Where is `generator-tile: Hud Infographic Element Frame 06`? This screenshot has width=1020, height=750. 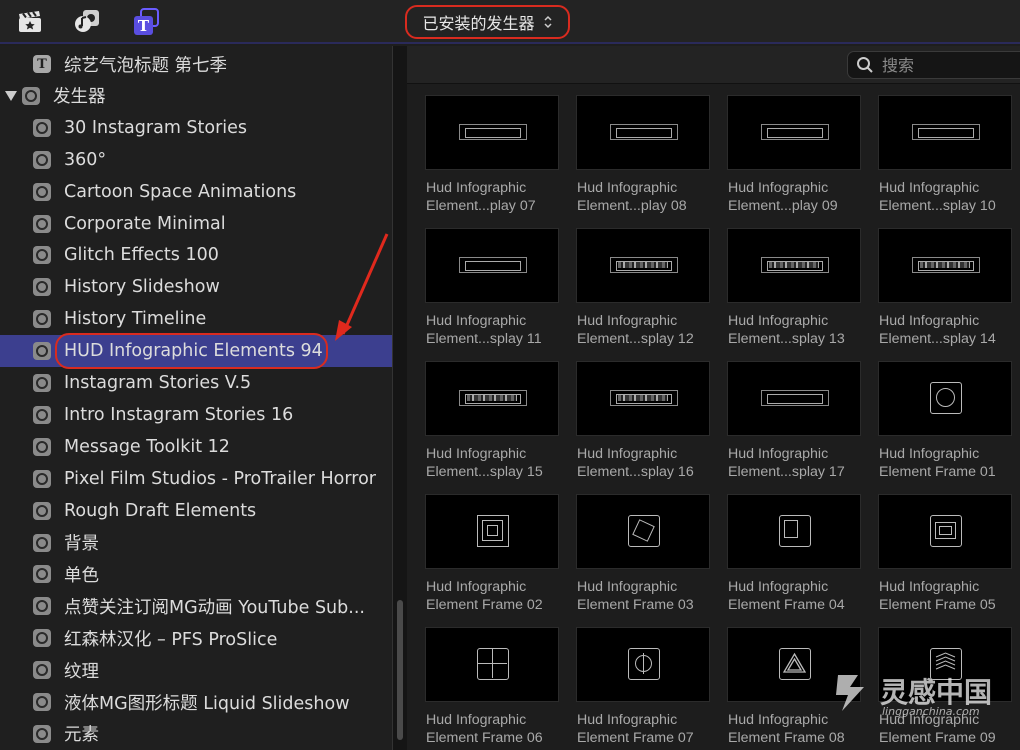
generator-tile: Hud Infographic Element Frame 06 is located at coordinates (492, 688).